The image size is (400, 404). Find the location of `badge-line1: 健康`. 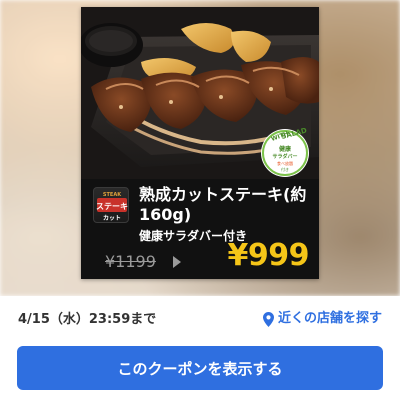

badge-line1: 健康 is located at coordinates (285, 149).